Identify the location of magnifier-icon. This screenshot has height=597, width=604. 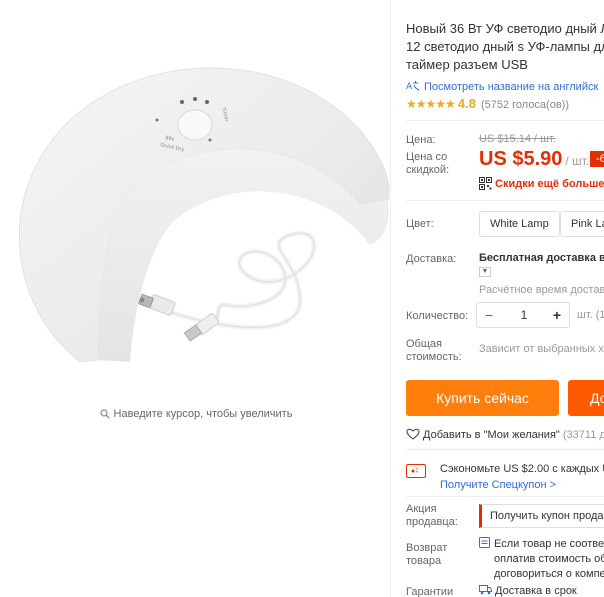
(104, 414).